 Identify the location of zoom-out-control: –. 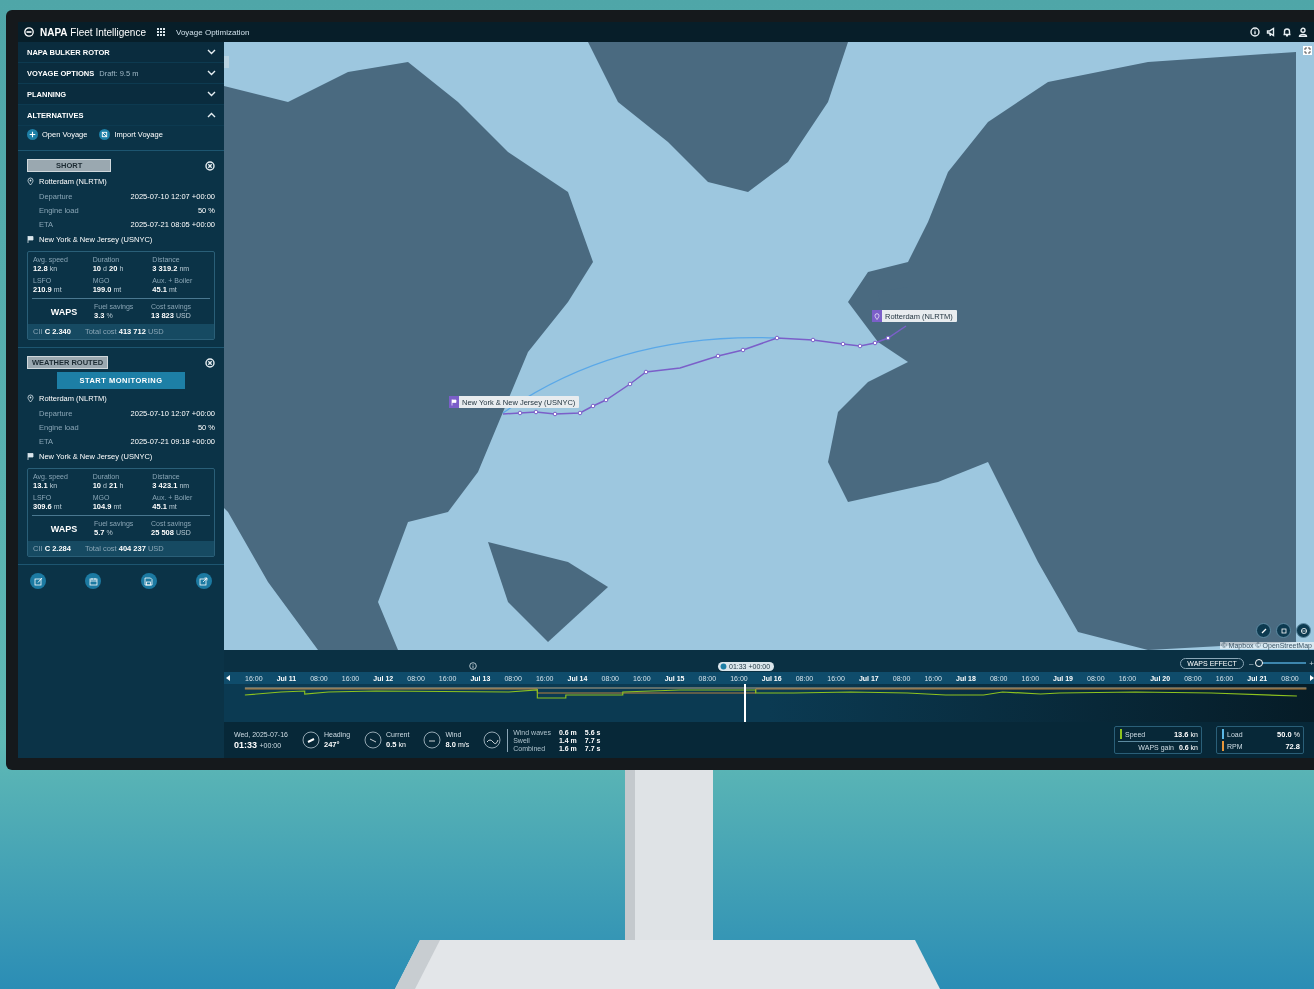
(1251, 663).